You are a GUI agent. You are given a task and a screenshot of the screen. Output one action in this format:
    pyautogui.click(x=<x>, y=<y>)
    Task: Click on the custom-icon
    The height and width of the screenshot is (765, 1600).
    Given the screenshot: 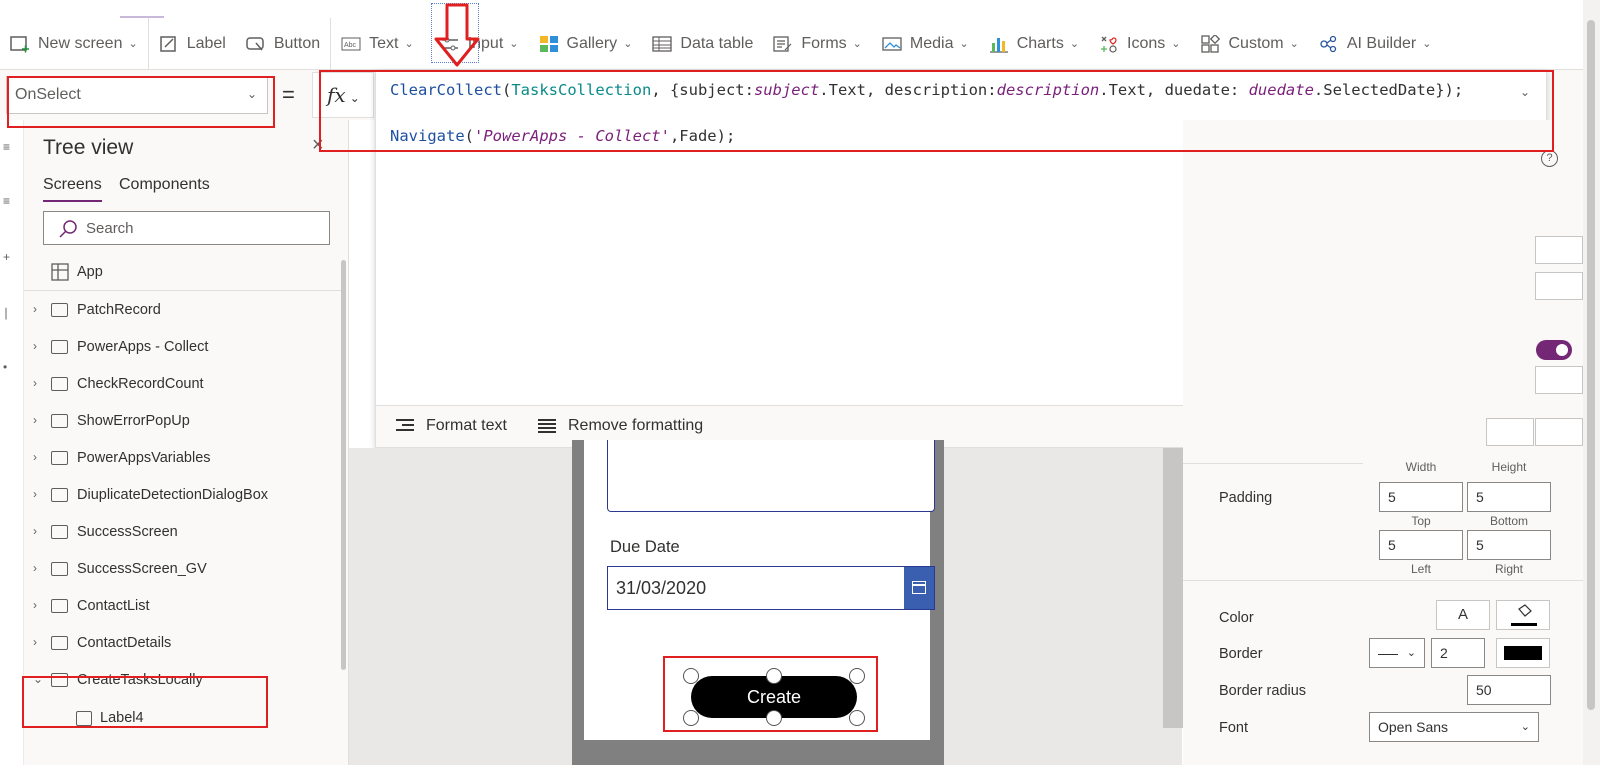 What is the action you would take?
    pyautogui.click(x=1210, y=43)
    